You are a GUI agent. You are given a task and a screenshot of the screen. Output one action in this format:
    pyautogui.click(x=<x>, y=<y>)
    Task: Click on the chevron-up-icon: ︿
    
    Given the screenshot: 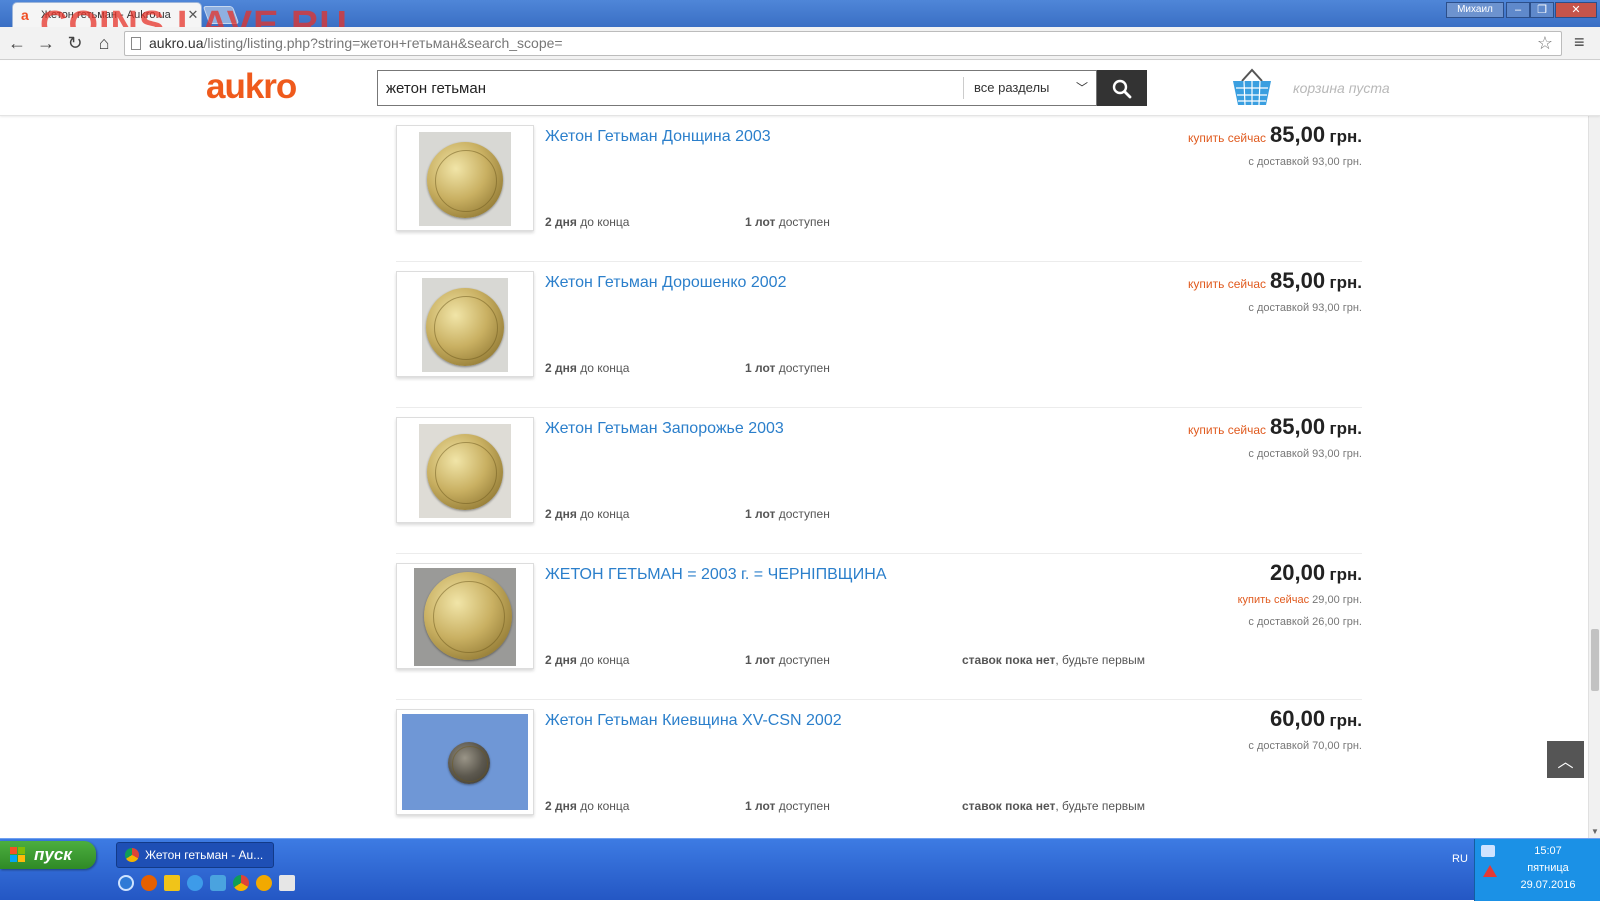 What is the action you would take?
    pyautogui.click(x=1565, y=762)
    